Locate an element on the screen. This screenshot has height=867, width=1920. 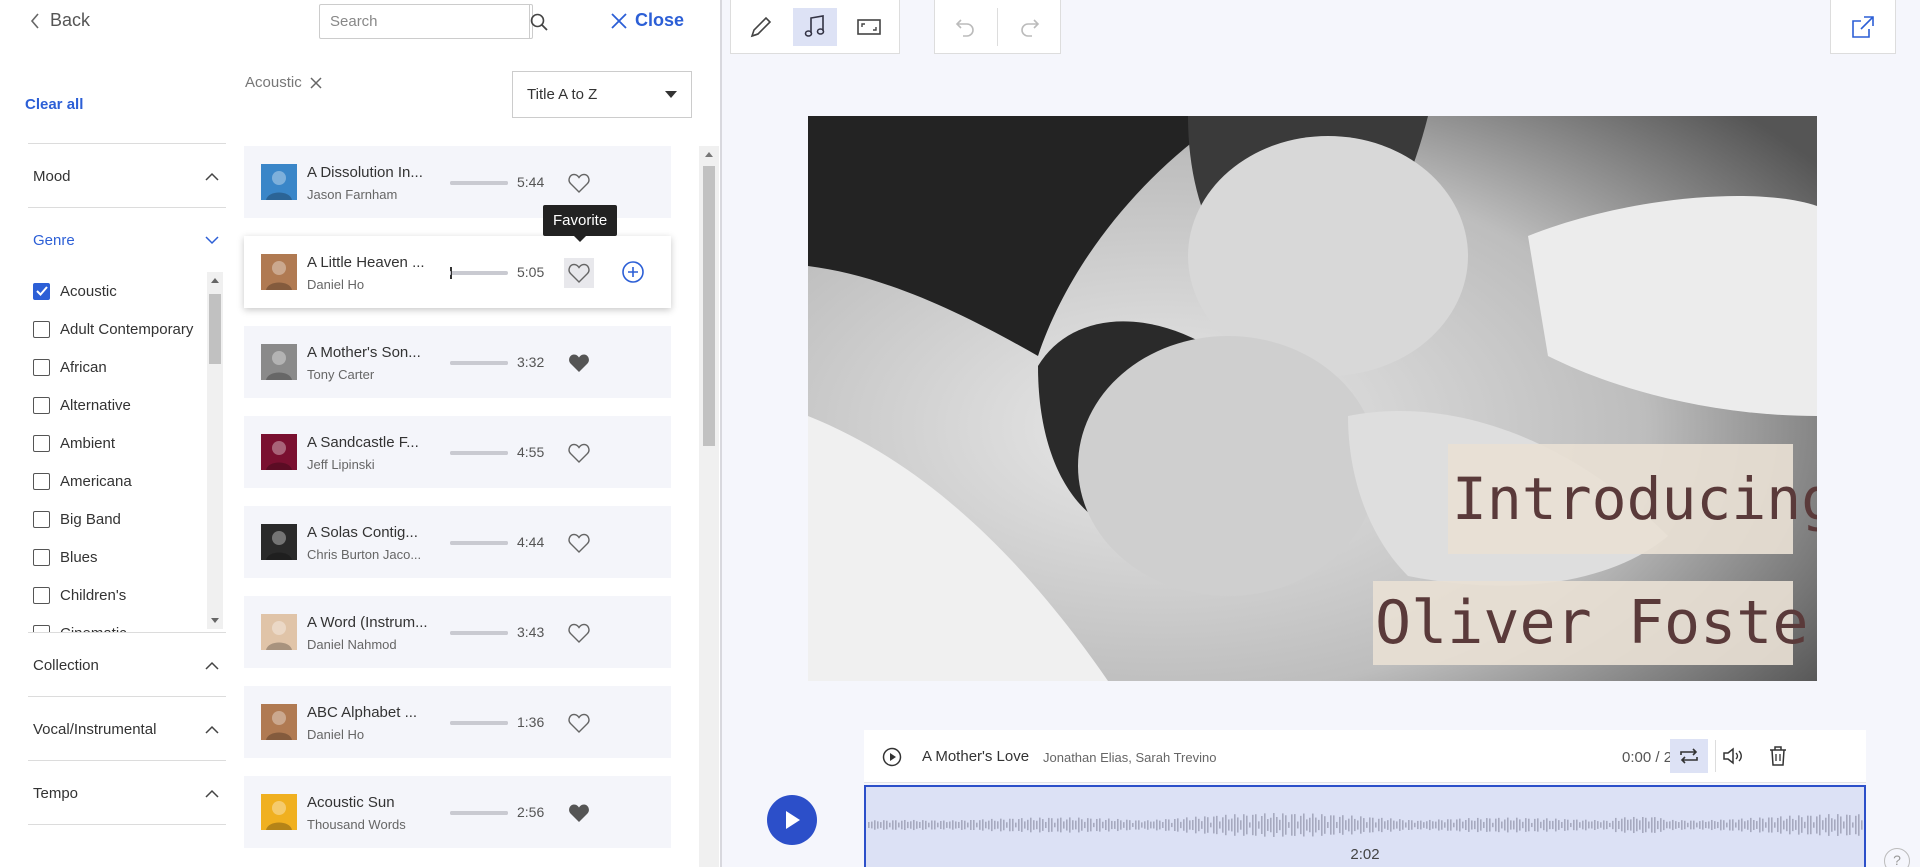
open-external-button is located at coordinates (1863, 27).